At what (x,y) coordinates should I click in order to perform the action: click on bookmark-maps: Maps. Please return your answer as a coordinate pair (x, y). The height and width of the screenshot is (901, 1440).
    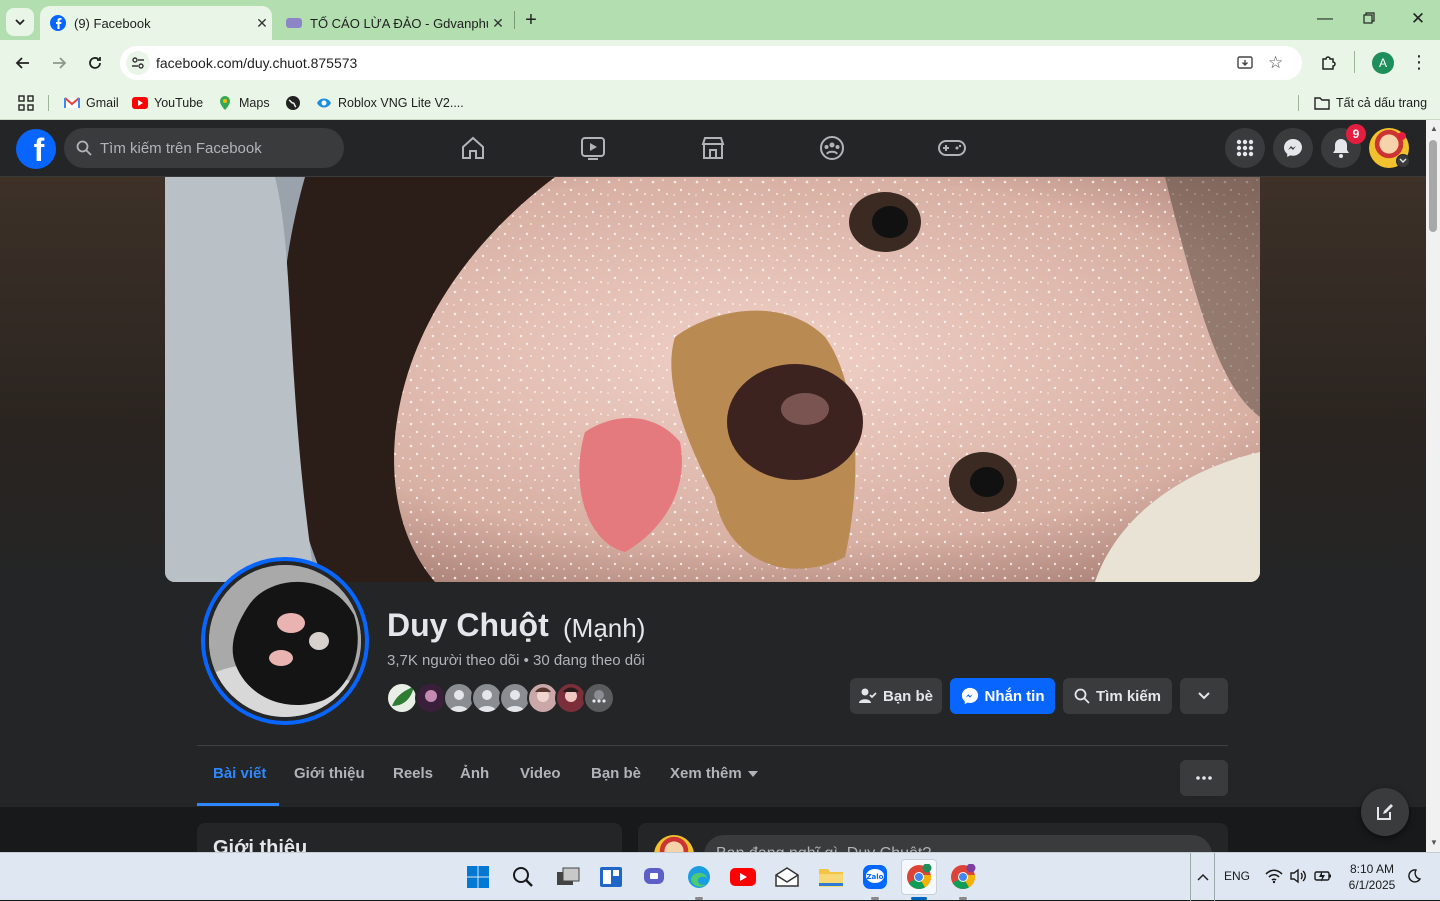
    Looking at the image, I should click on (243, 103).